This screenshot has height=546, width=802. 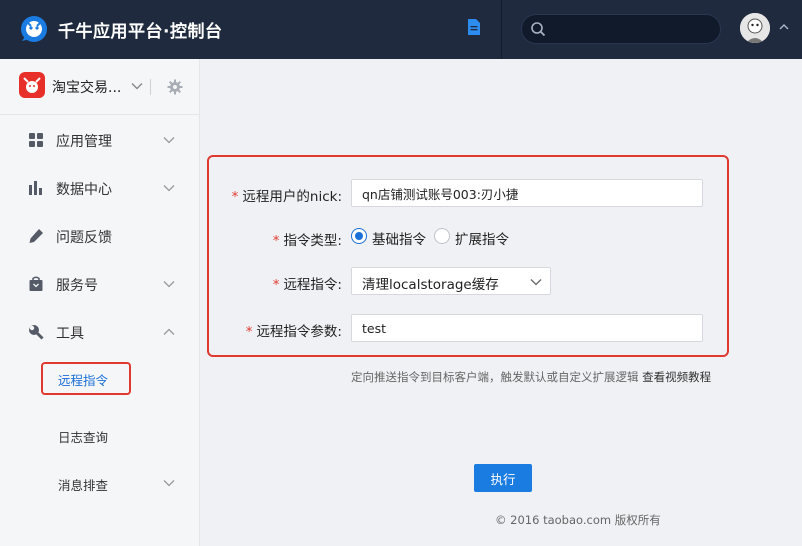 I want to click on sidebar-subitem-message-check: 消息排查, so click(x=100, y=483).